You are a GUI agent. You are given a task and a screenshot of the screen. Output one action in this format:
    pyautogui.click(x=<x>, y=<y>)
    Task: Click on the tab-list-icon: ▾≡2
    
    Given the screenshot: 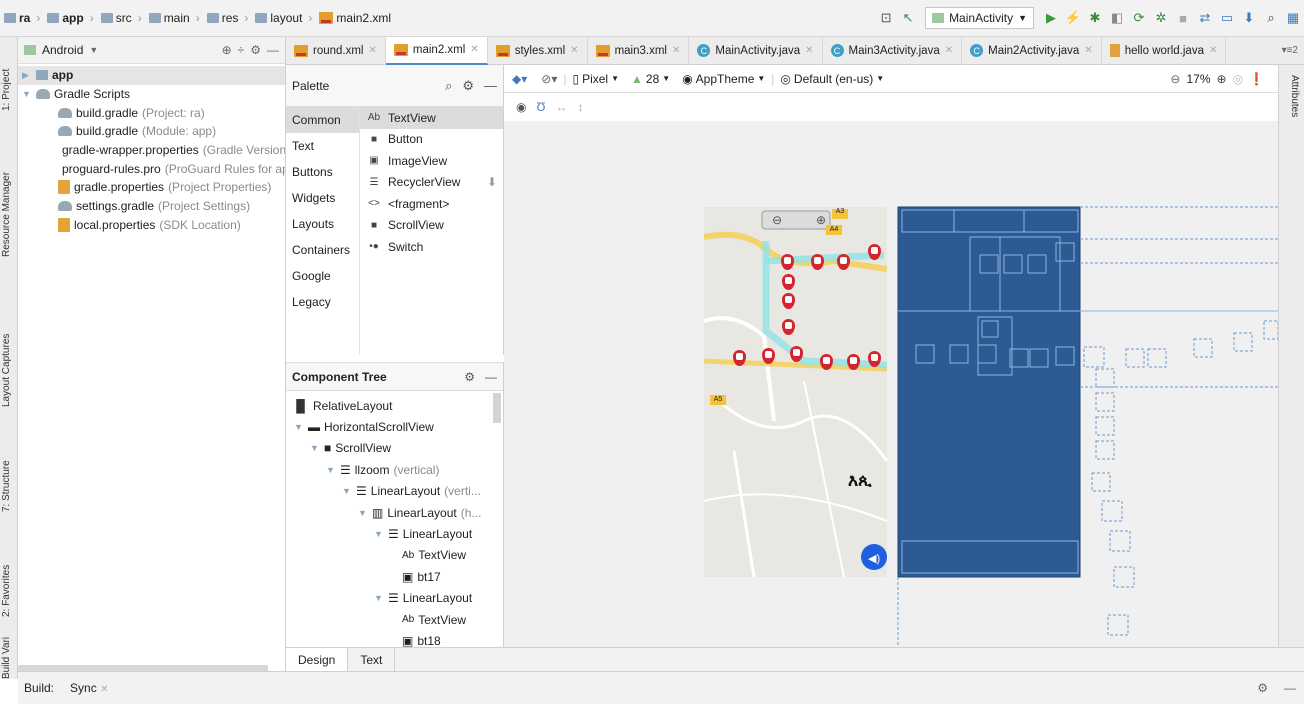 What is the action you would take?
    pyautogui.click(x=1290, y=50)
    